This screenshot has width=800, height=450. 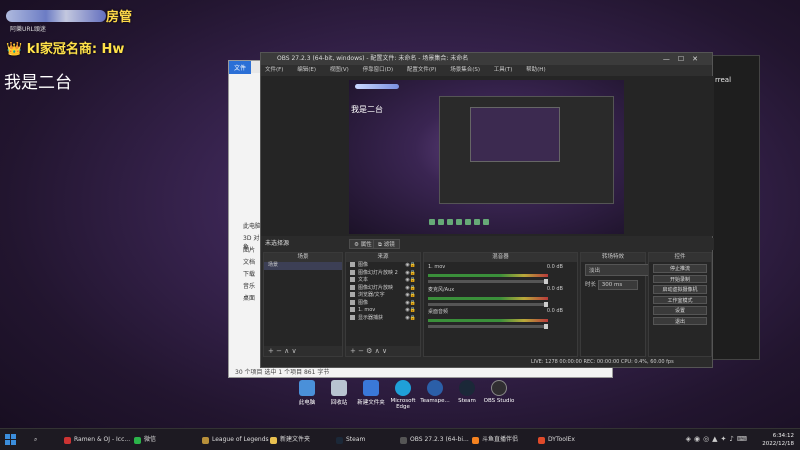 What do you see at coordinates (680, 299) in the screenshot?
I see `studio-mode-button: 工作室模式` at bounding box center [680, 299].